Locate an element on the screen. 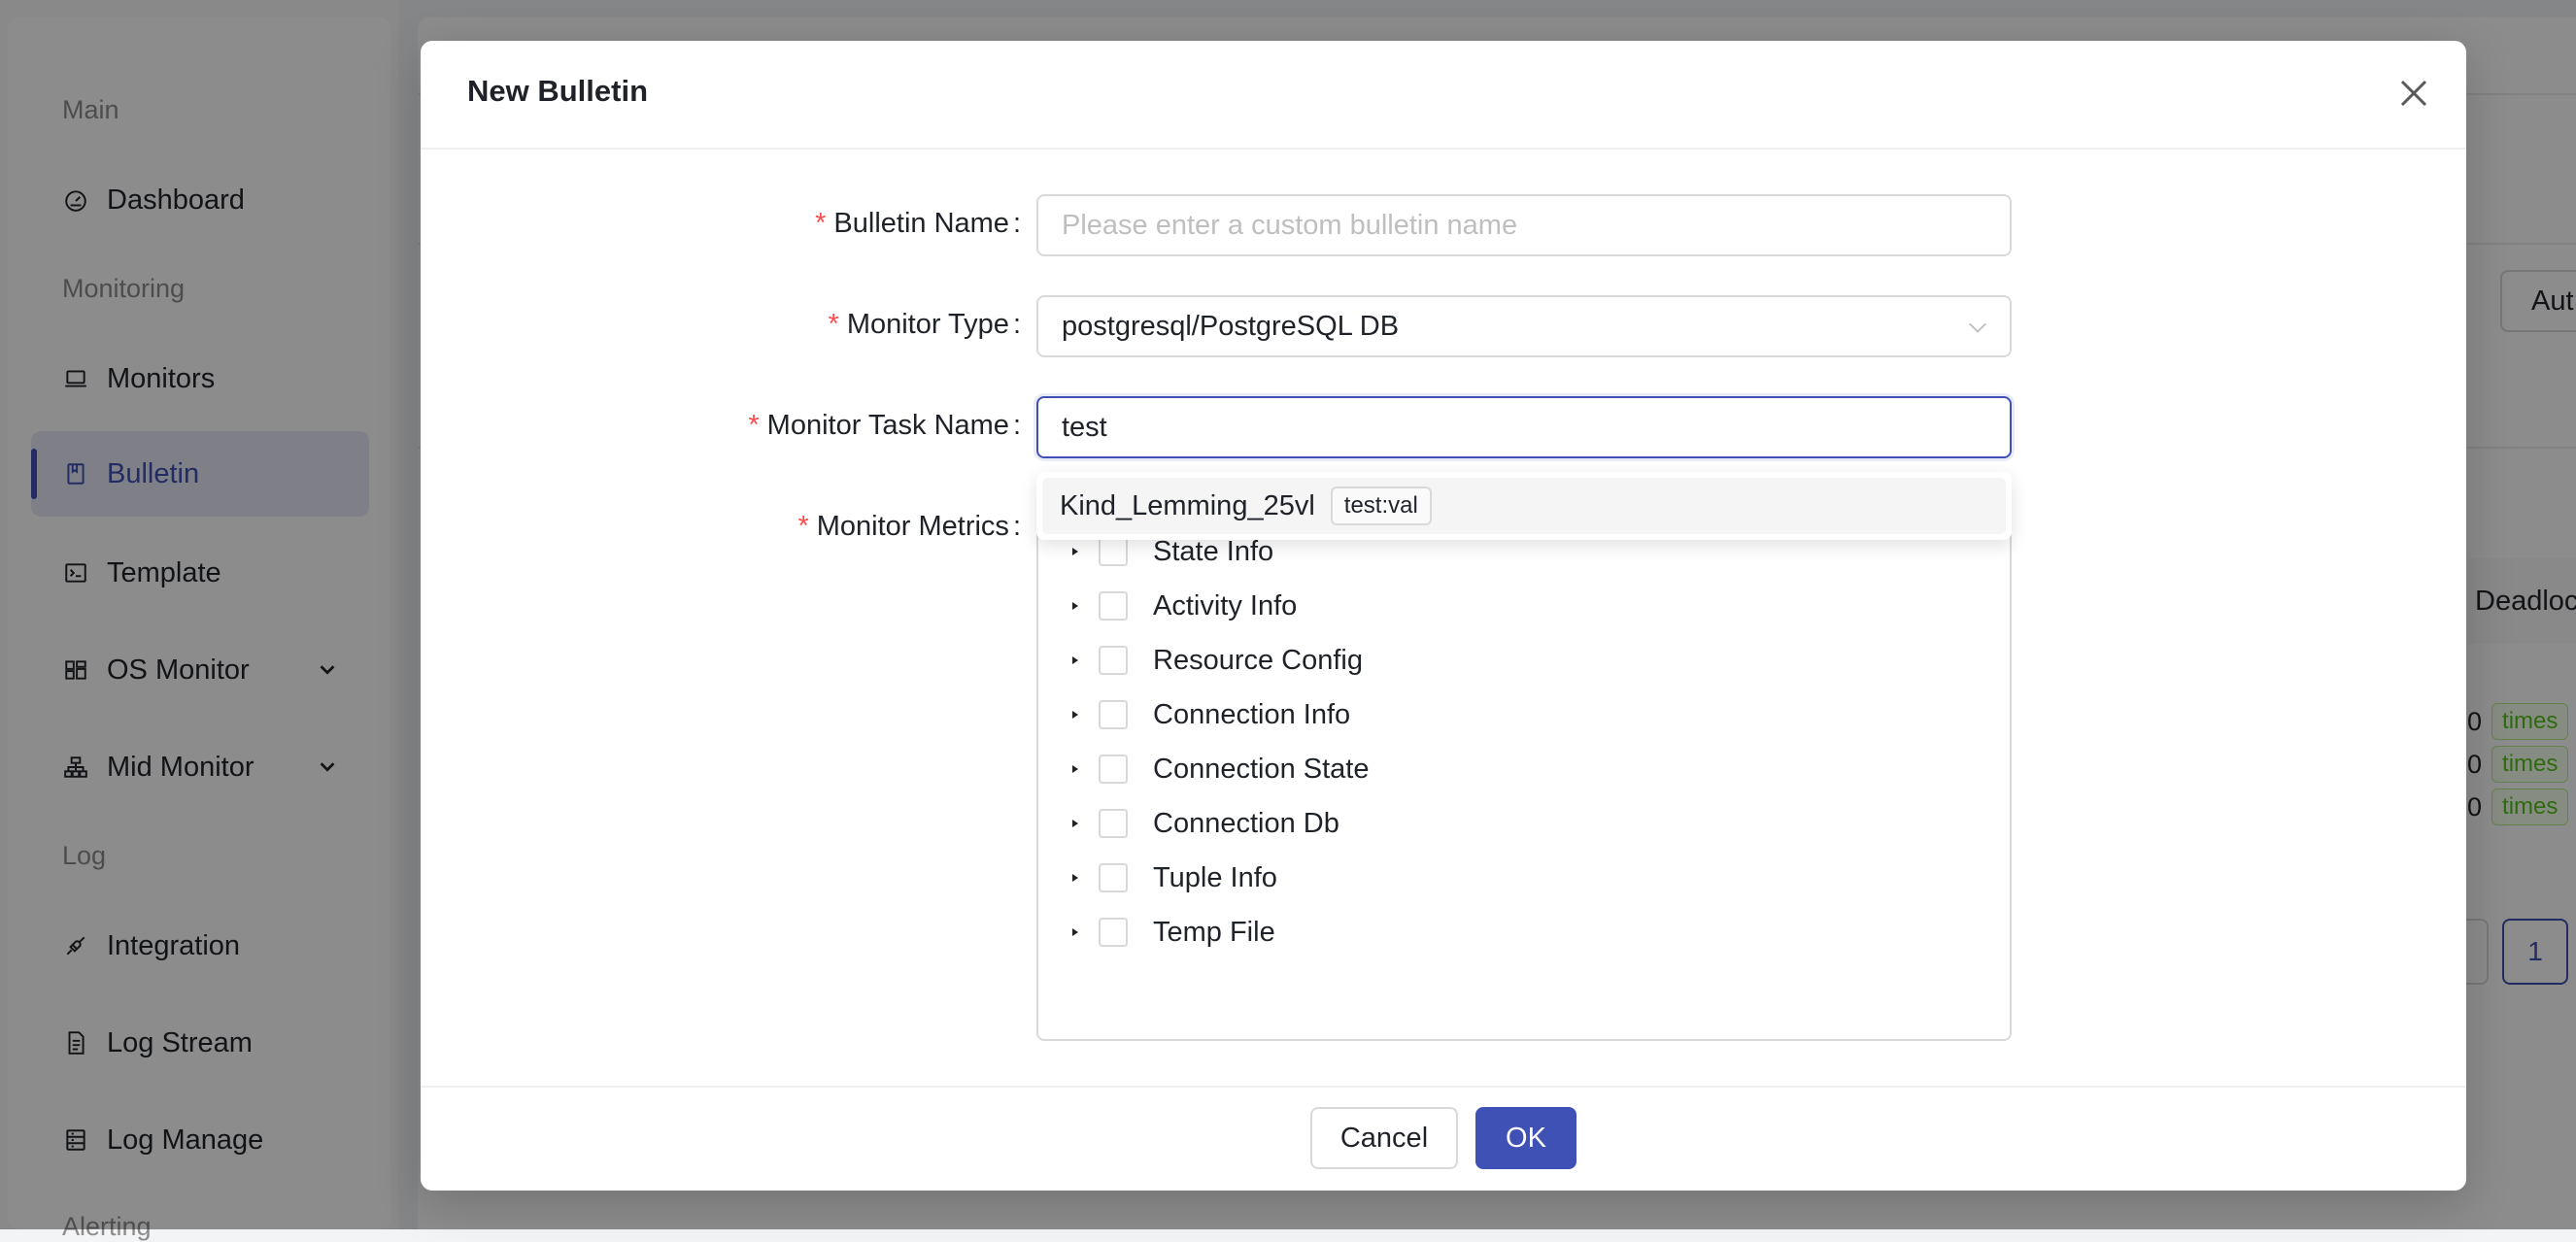  tree-node-label: Connection State is located at coordinates (1261, 769).